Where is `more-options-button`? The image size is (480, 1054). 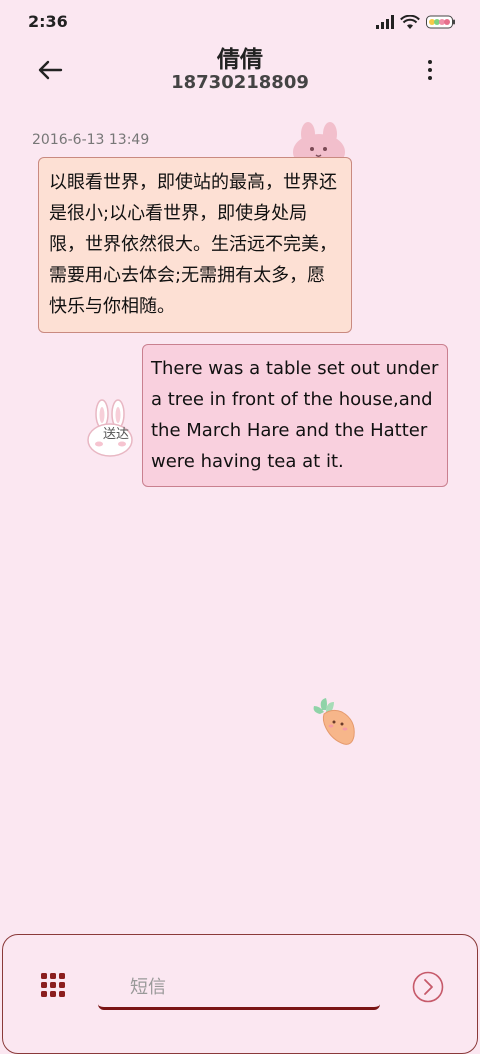 more-options-button is located at coordinates (430, 70).